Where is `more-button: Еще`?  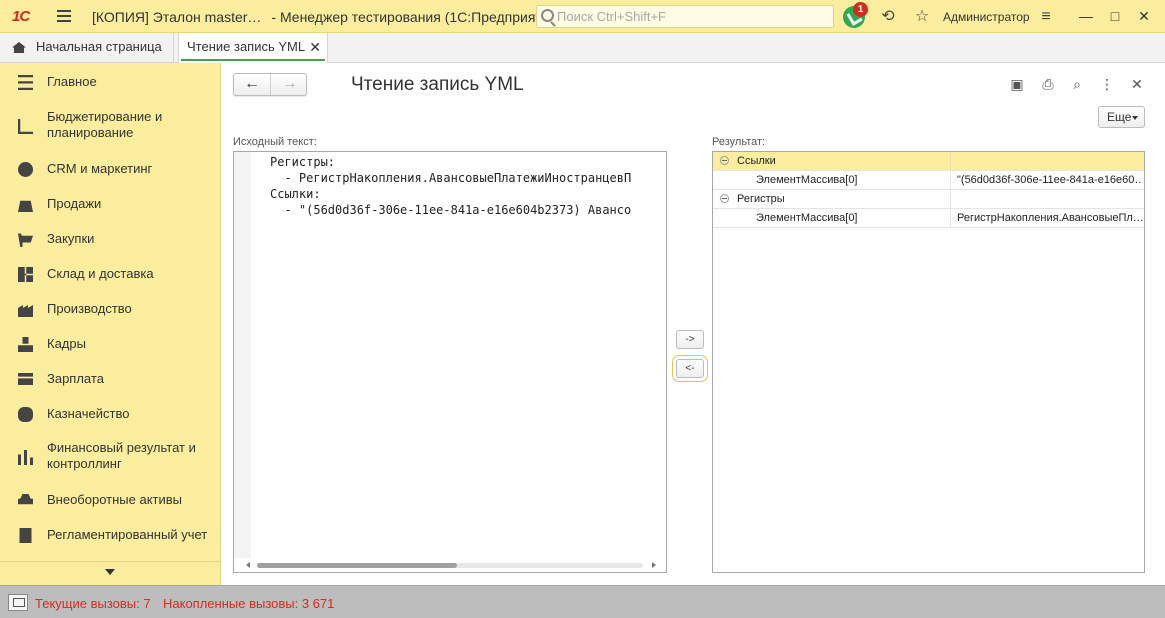 more-button: Еще is located at coordinates (1121, 117).